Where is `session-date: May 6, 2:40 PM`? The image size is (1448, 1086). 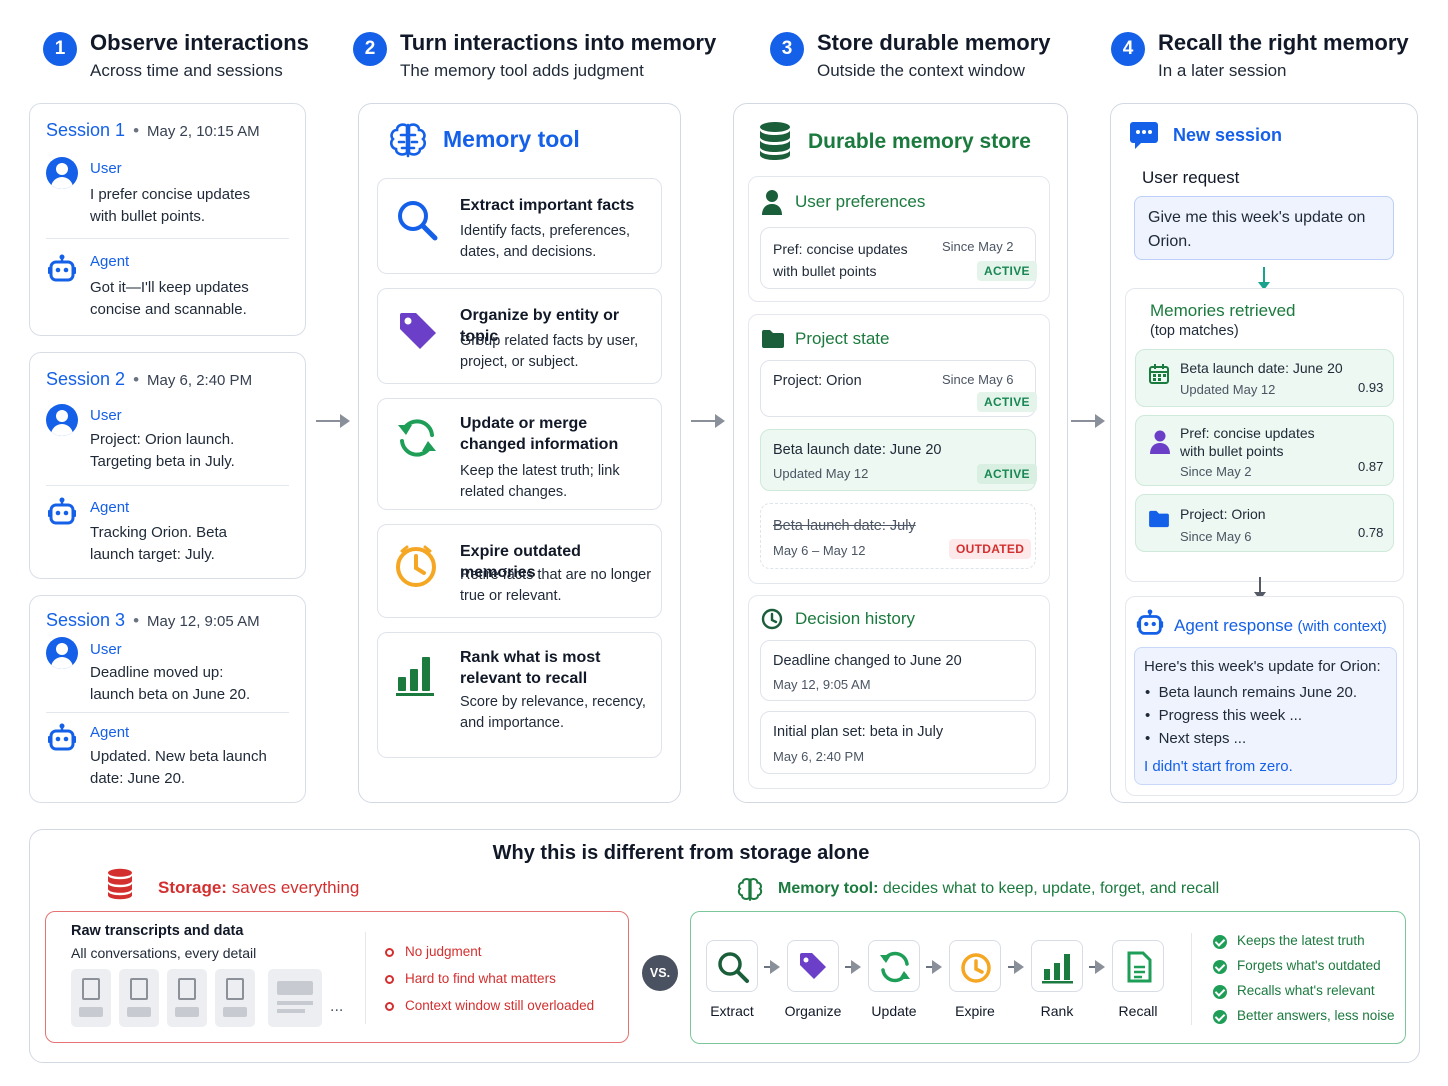 session-date: May 6, 2:40 PM is located at coordinates (200, 380).